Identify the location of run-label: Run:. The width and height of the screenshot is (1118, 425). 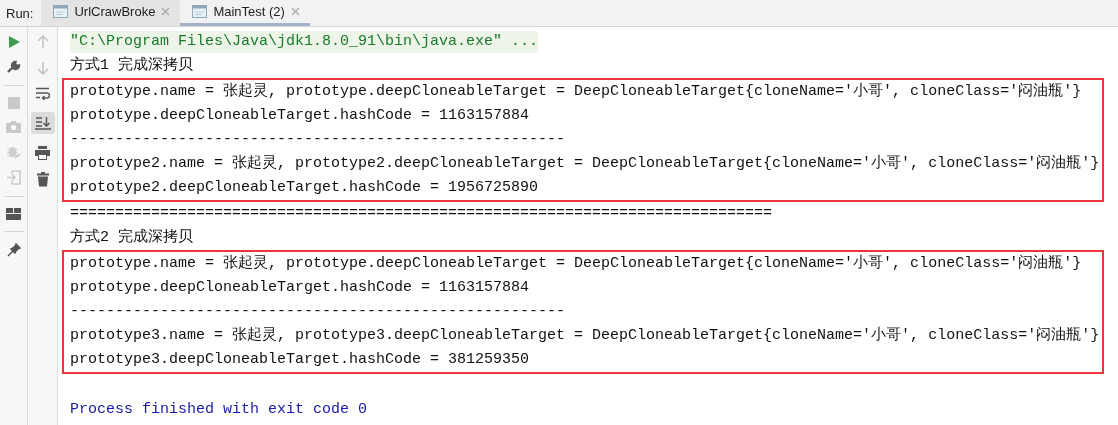
(20, 13).